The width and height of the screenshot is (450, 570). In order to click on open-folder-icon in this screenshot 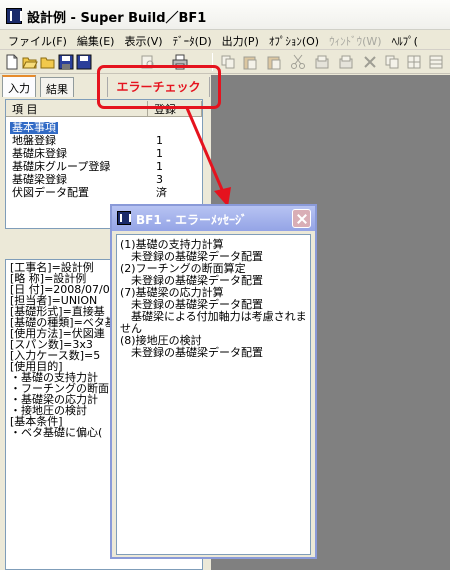, I will do `click(30, 62)`.